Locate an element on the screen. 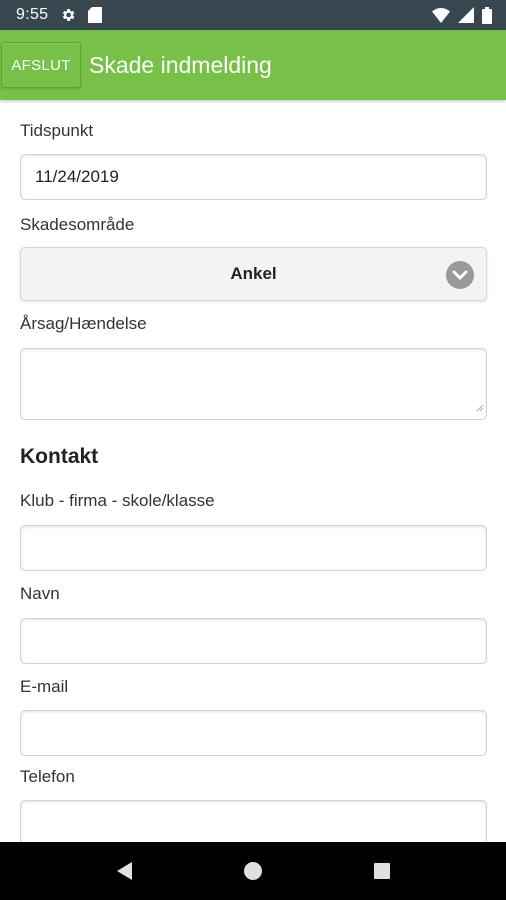 The image size is (506, 900). afslut-button: AFSLUT is located at coordinates (41, 65).